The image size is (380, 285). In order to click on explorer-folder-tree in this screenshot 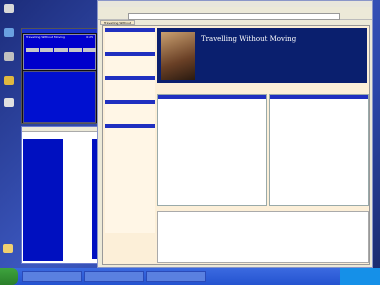, I will do `click(43, 200)`.